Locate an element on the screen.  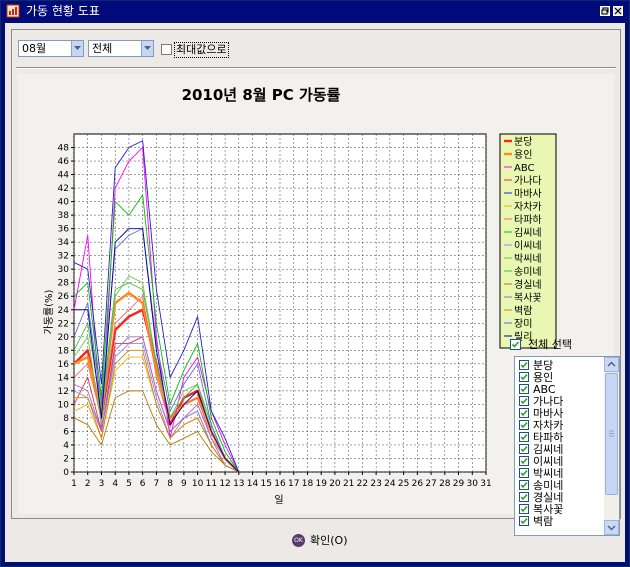
x-tick-label: 6 is located at coordinates (143, 484).